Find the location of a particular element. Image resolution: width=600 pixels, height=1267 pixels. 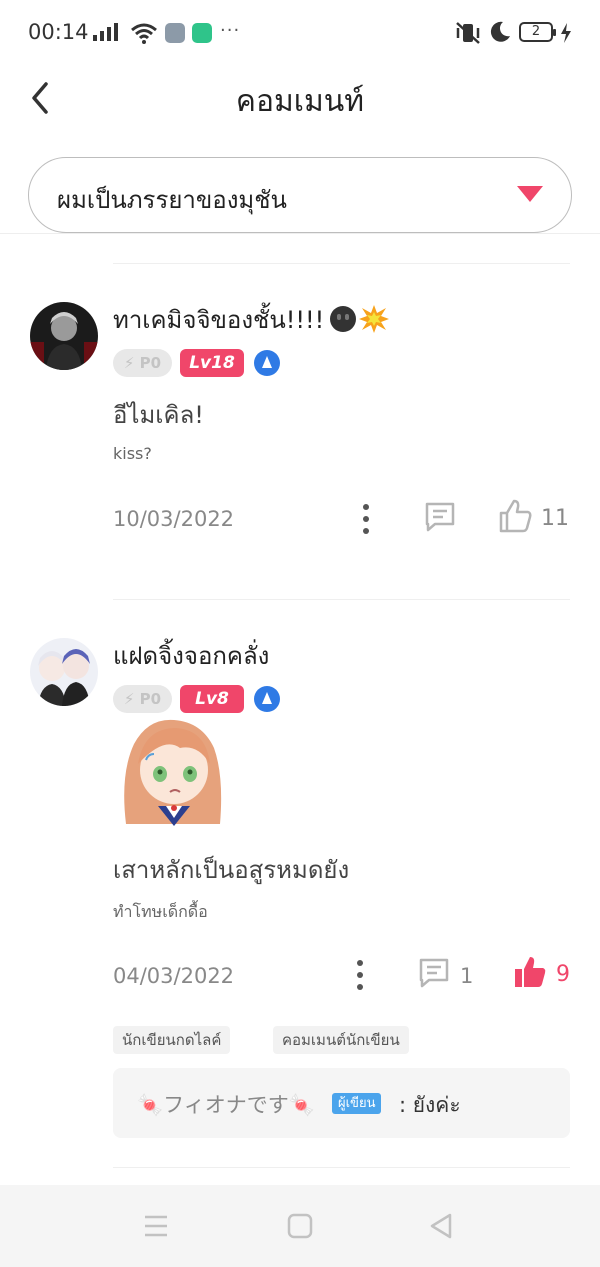

like-filled-icon is located at coordinates (530, 972).